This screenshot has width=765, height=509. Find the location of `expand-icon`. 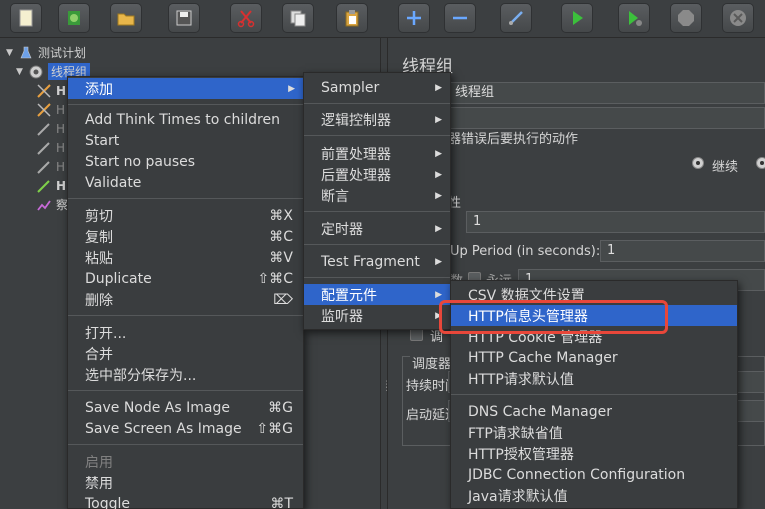

expand-icon is located at coordinates (414, 18).